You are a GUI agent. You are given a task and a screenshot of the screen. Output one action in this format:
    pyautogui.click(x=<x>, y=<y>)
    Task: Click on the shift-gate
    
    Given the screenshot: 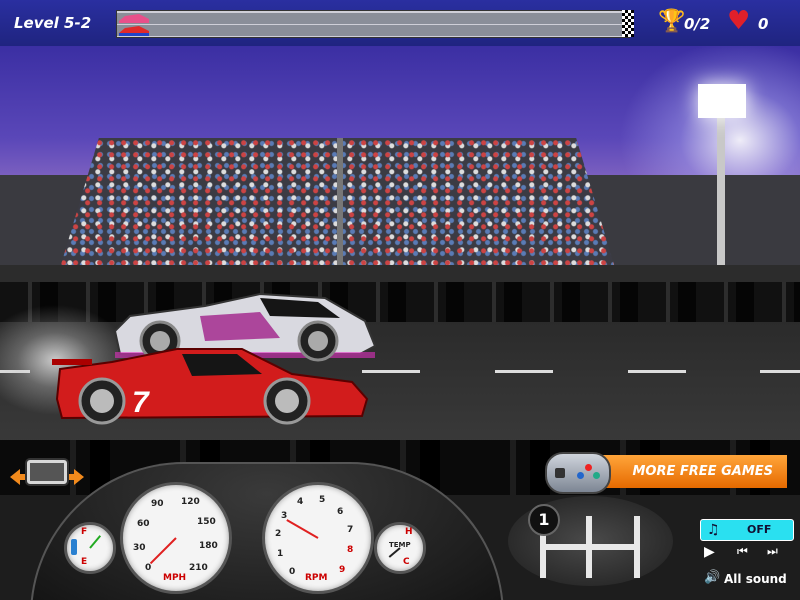 What is the action you would take?
    pyautogui.click(x=590, y=547)
    